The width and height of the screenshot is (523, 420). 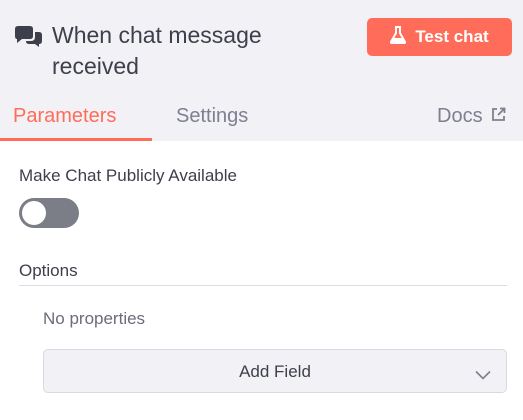 What do you see at coordinates (94, 318) in the screenshot?
I see `no-properties-text: No properties` at bounding box center [94, 318].